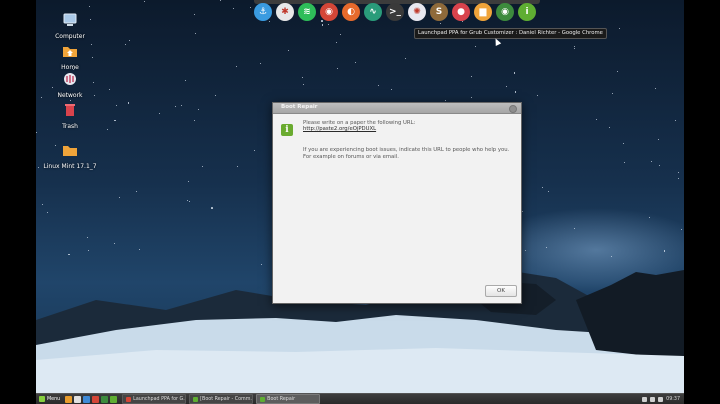 The image size is (720, 404). I want to click on desktop-icon-network: Network, so click(70, 85).